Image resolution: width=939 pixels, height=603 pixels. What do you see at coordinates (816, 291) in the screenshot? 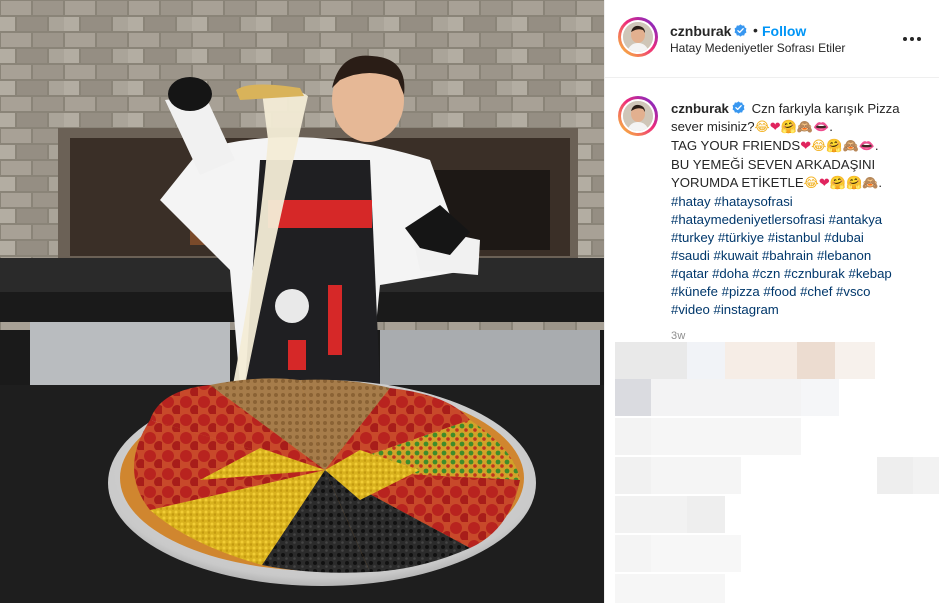
I see `hashtag-link: #chef` at bounding box center [816, 291].